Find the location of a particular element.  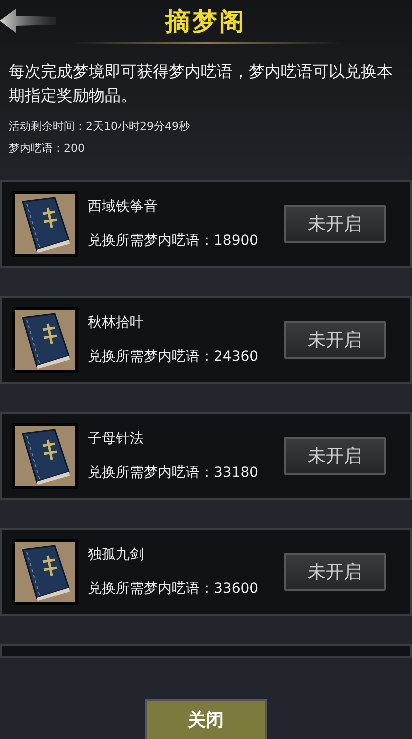

info-text: 活动剩余时间：2天10小时29分49秒 is located at coordinates (100, 127).